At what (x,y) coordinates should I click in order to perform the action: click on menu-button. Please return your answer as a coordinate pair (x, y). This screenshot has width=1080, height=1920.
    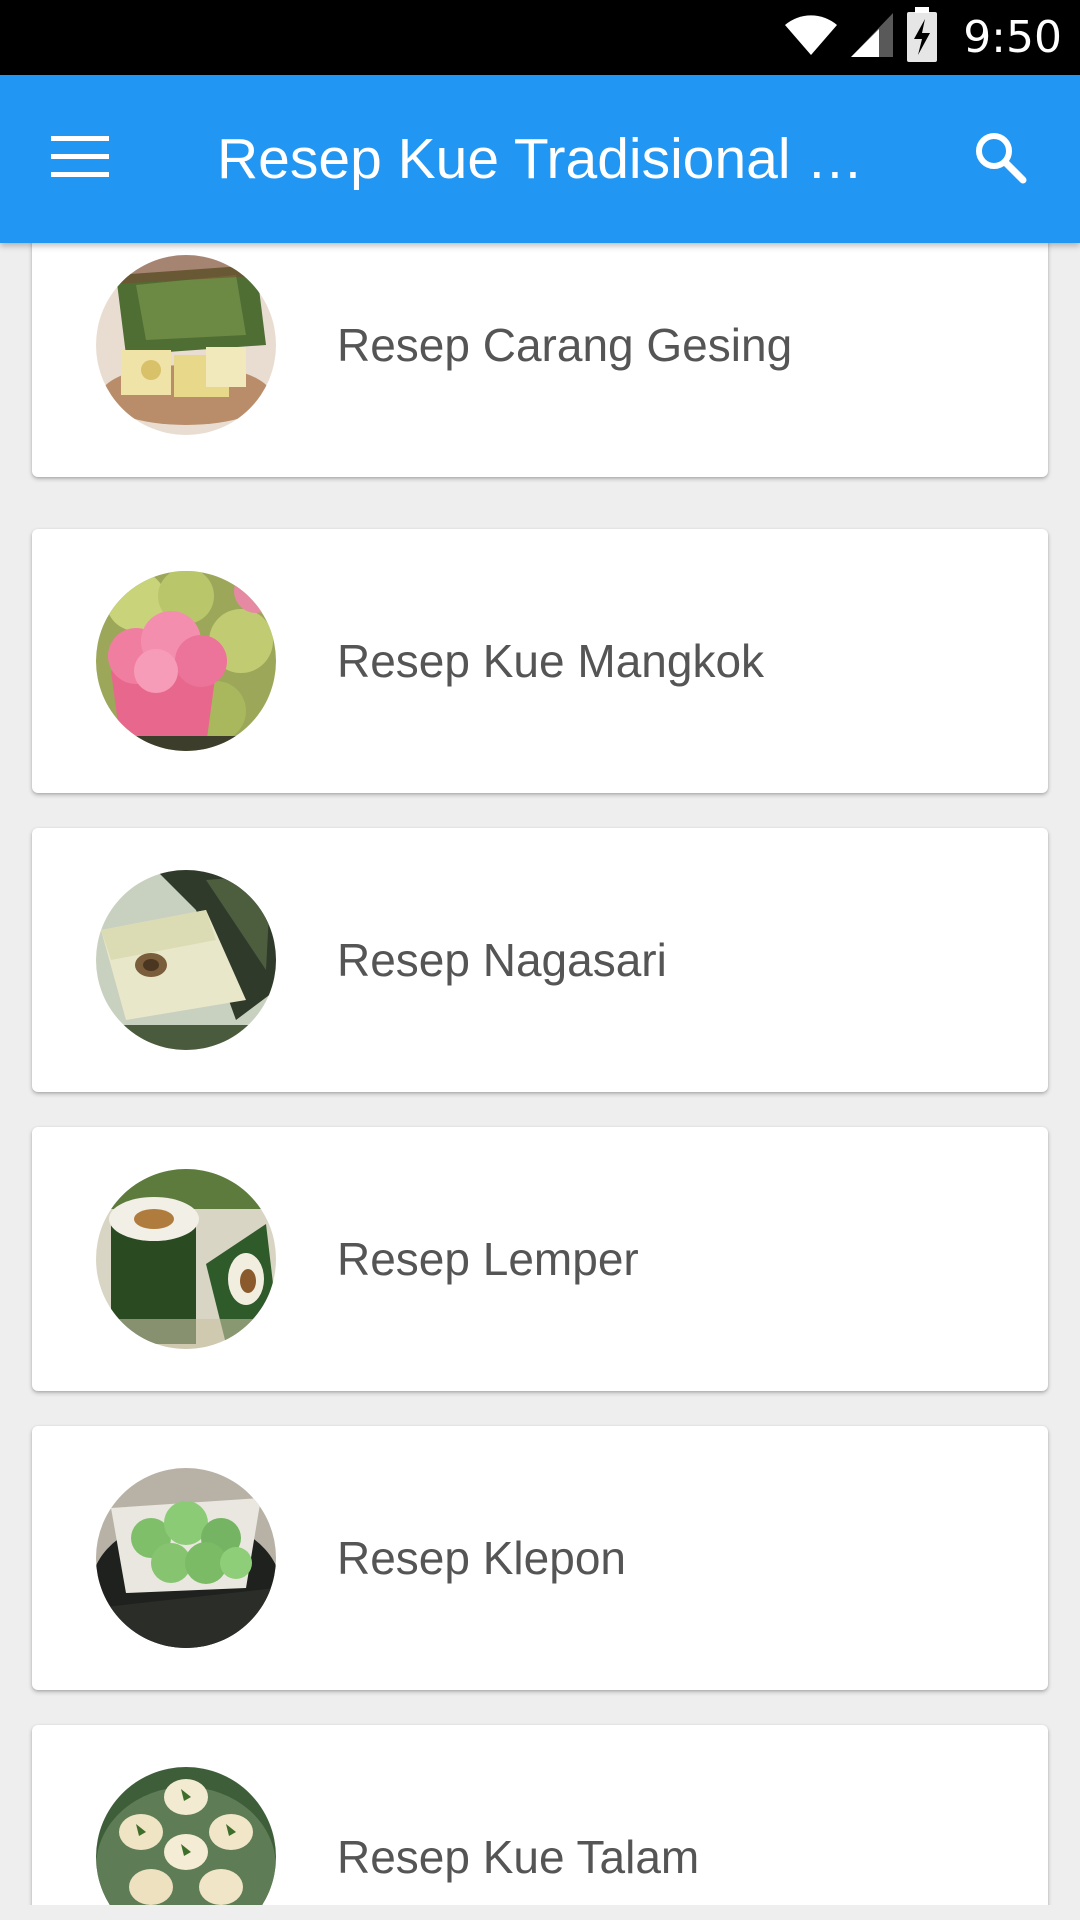
    Looking at the image, I should click on (80, 159).